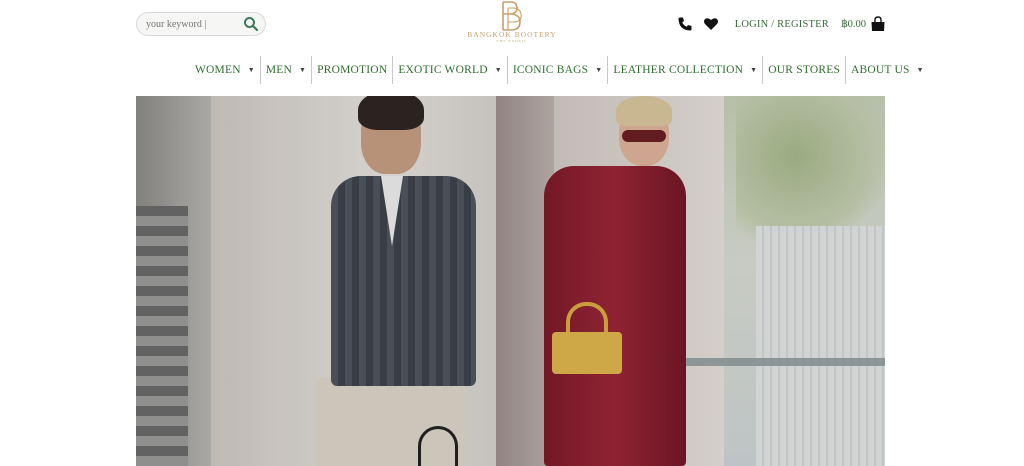 The image size is (1024, 466). What do you see at coordinates (512, 41) in the screenshot?
I see `logo-tagline: THE EXOTIC` at bounding box center [512, 41].